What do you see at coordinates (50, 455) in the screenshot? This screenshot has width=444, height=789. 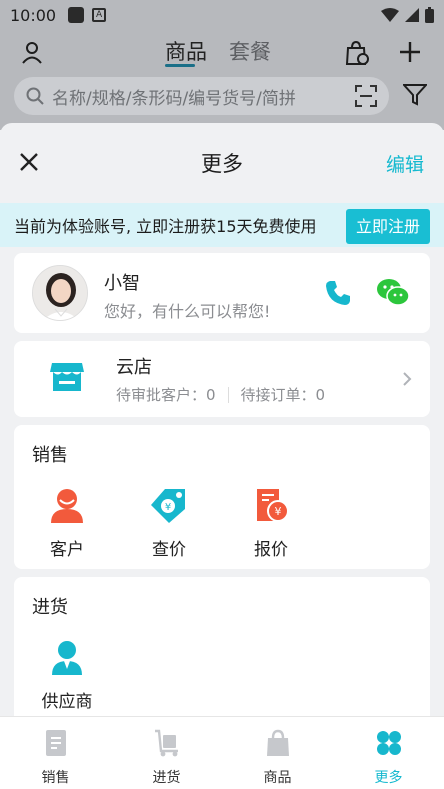 I see `sales-section-title: 销售` at bounding box center [50, 455].